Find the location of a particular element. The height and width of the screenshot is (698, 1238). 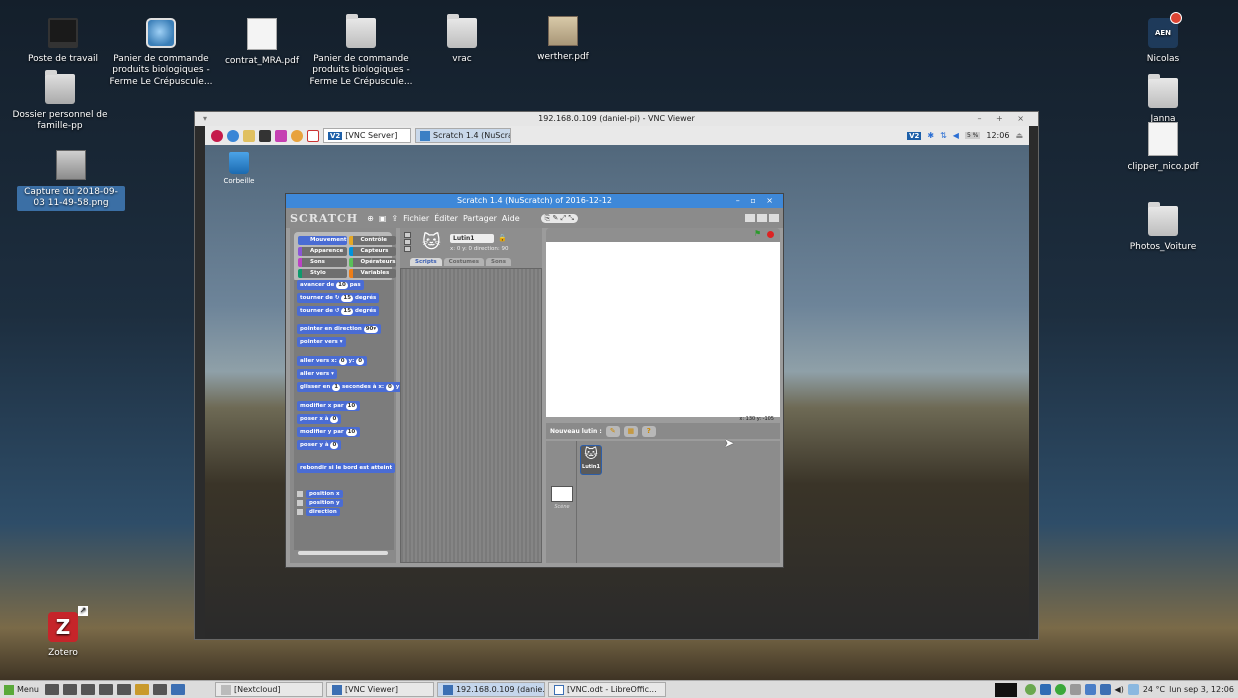

check-tray-icon is located at coordinates (1060, 689).